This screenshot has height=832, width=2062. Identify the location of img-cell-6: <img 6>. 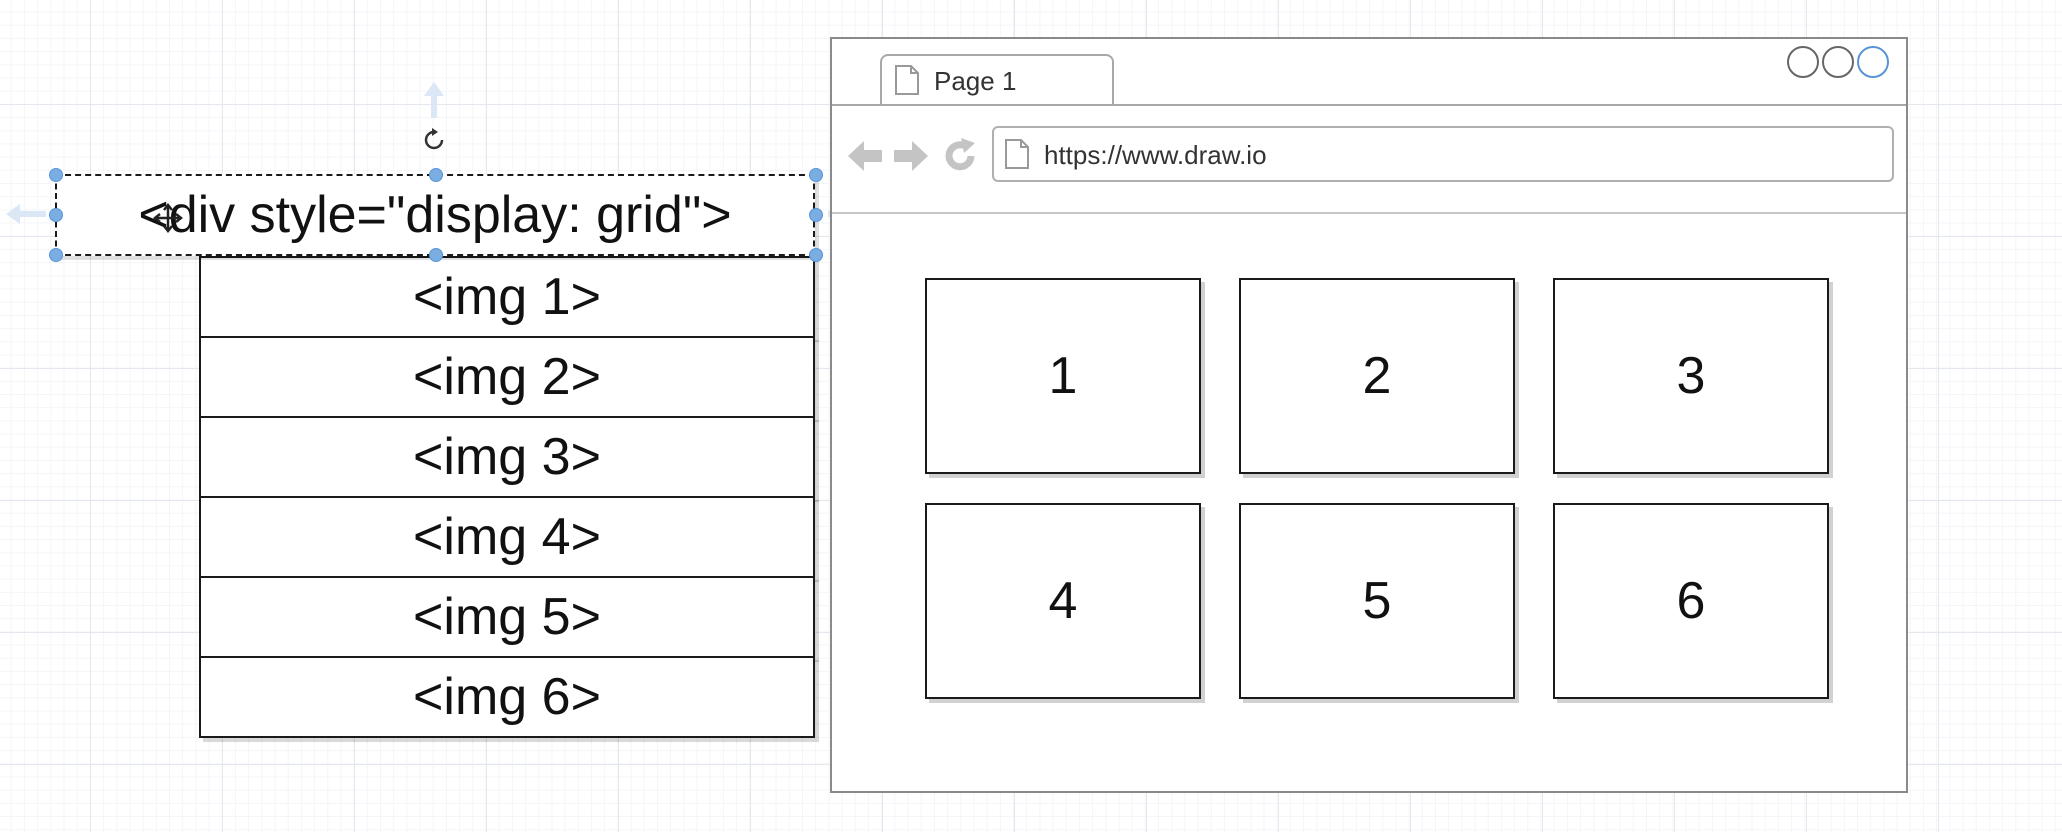
(507, 697).